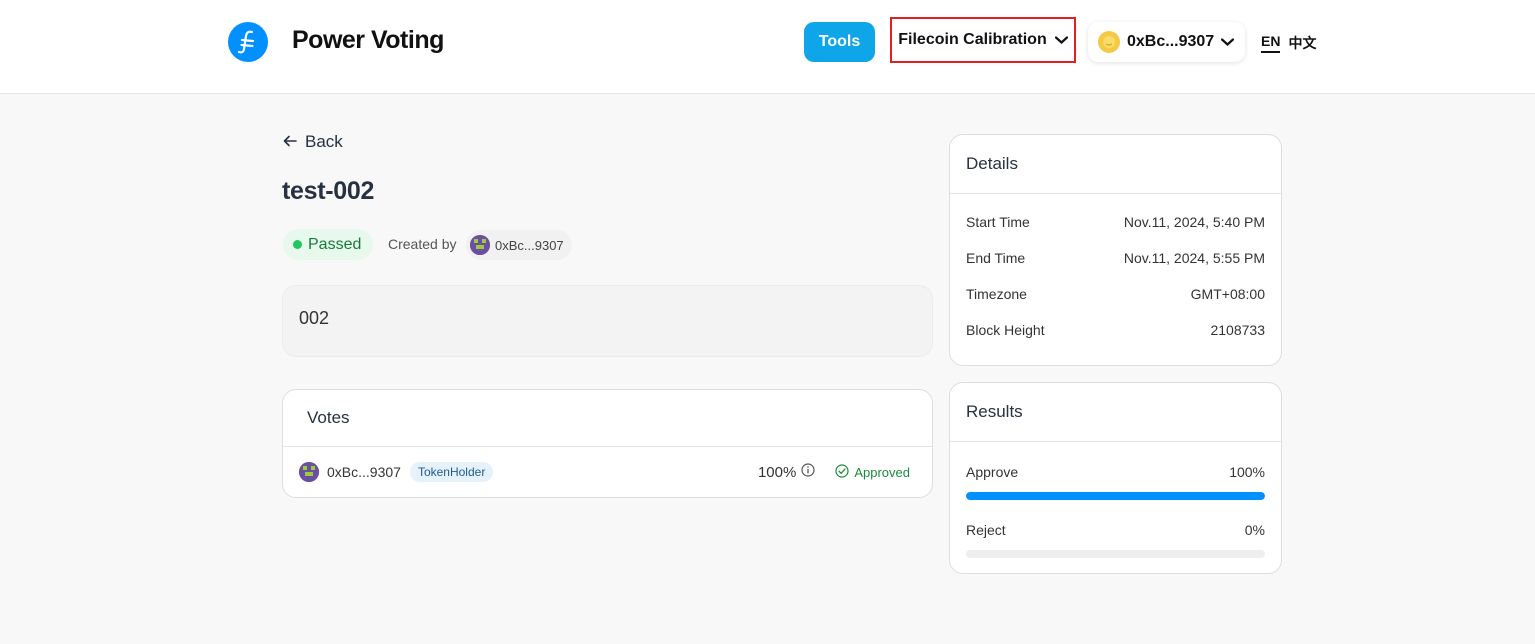  What do you see at coordinates (808, 472) in the screenshot?
I see `info-icon` at bounding box center [808, 472].